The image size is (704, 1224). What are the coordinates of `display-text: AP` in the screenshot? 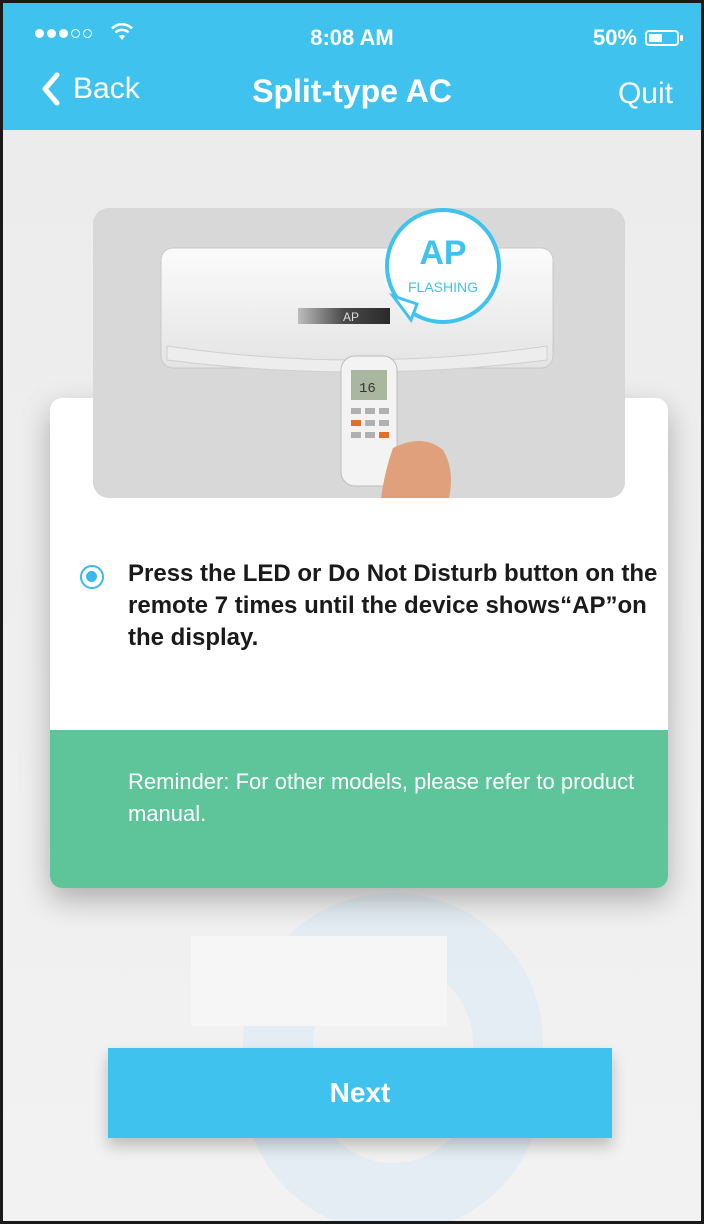 It's located at (351, 317).